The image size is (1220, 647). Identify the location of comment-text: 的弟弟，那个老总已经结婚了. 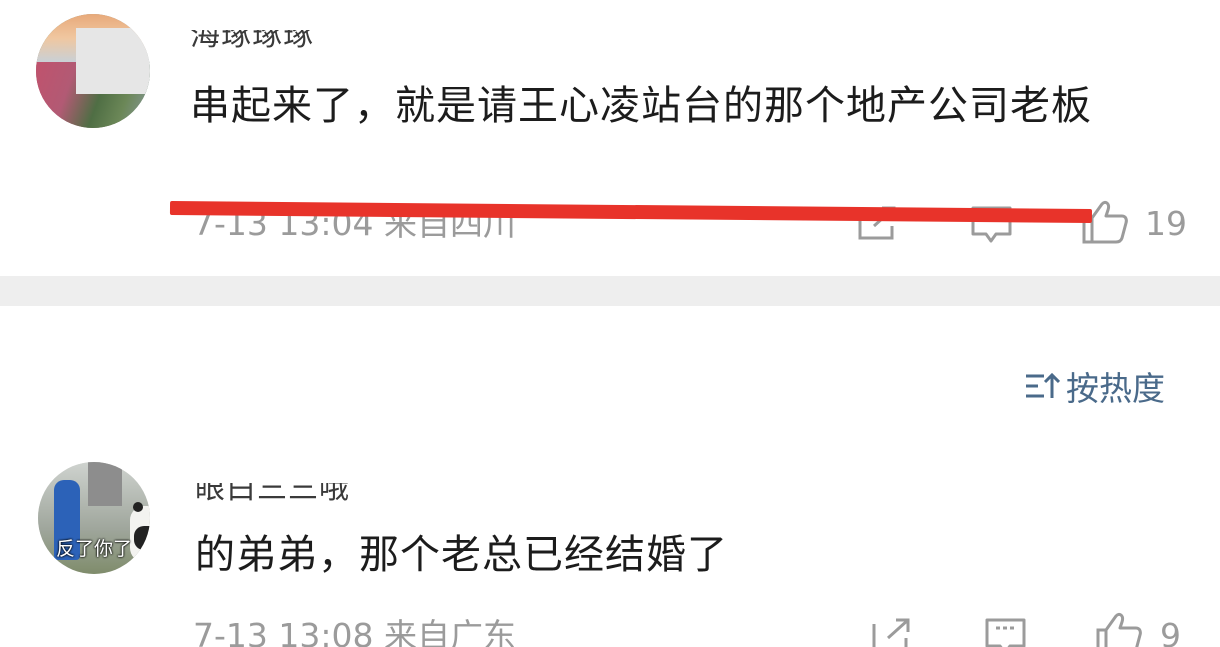
(461, 555).